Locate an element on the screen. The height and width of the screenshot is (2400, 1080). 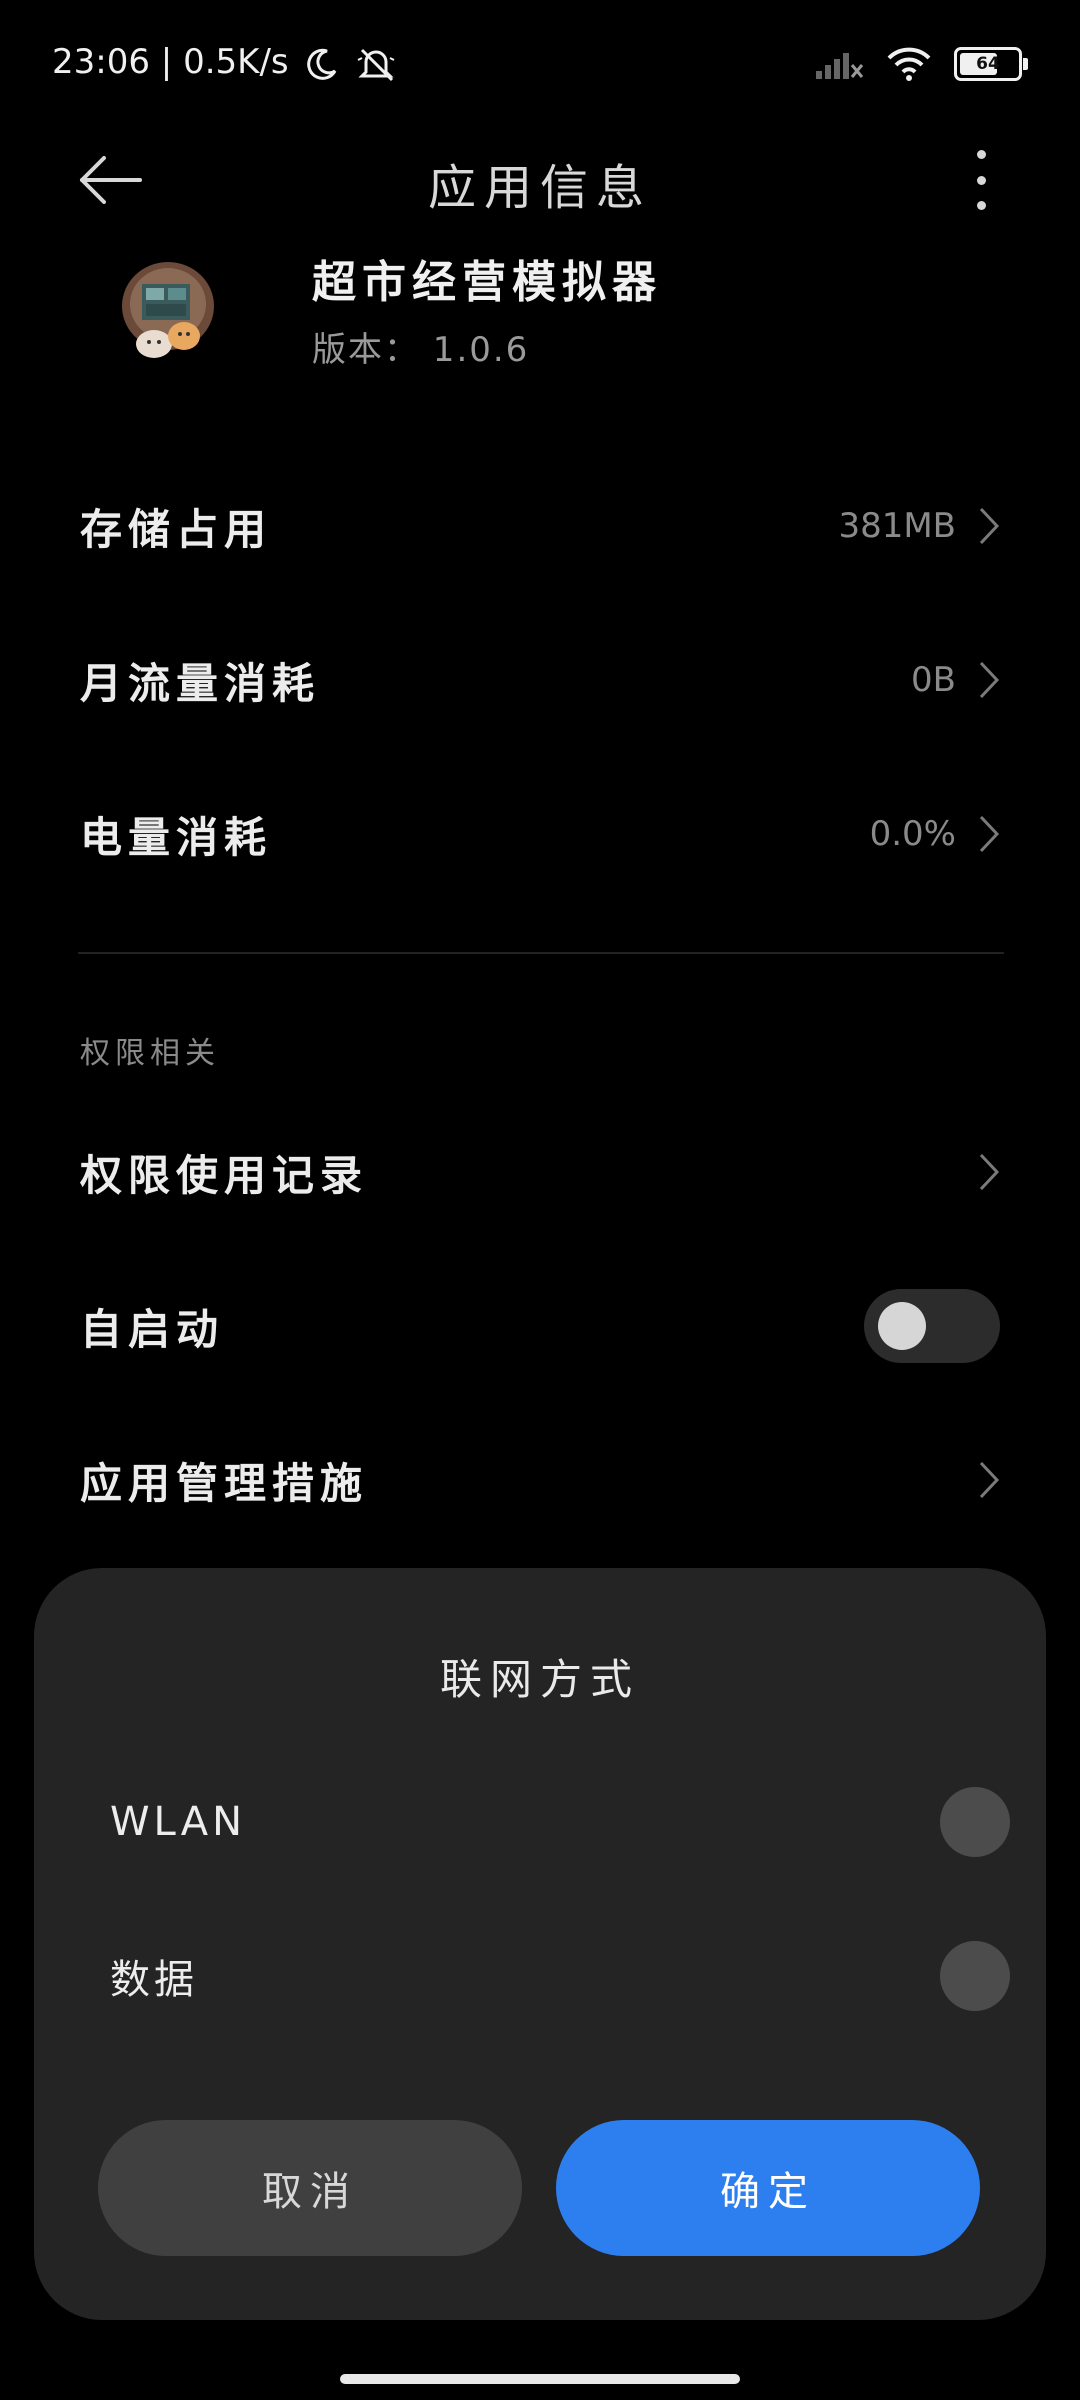
more-vertical-icon is located at coordinates (981, 180).